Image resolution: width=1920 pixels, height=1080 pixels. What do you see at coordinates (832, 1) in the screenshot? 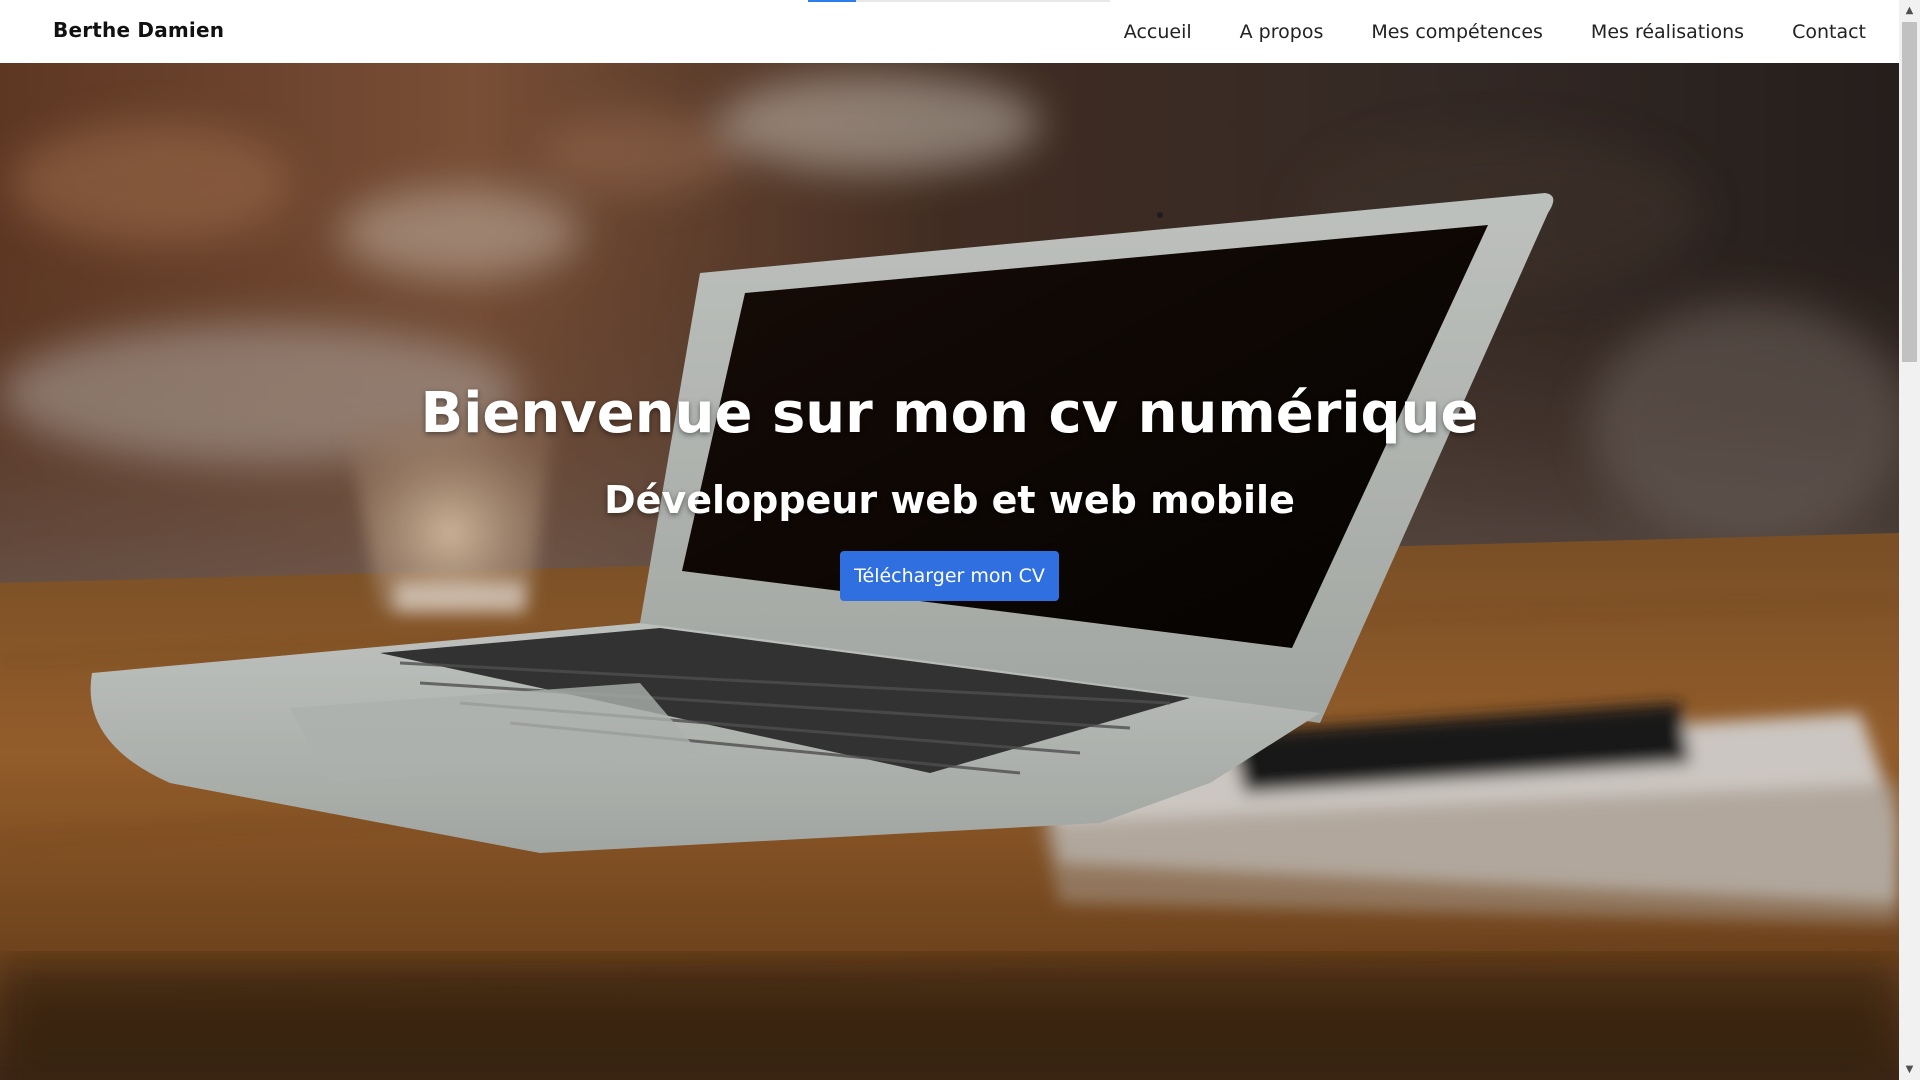
I see `page-loading-bar-fill` at bounding box center [832, 1].